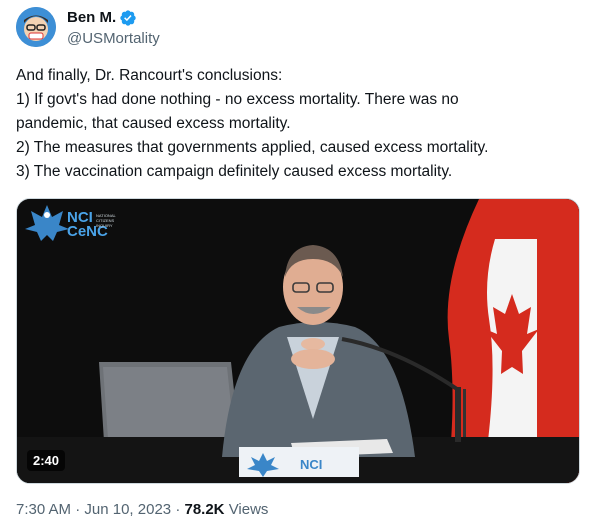 The height and width of the screenshot is (527, 598). What do you see at coordinates (153, 123) in the screenshot?
I see `tweet-line: pandemic, that caused excess mortality.` at bounding box center [153, 123].